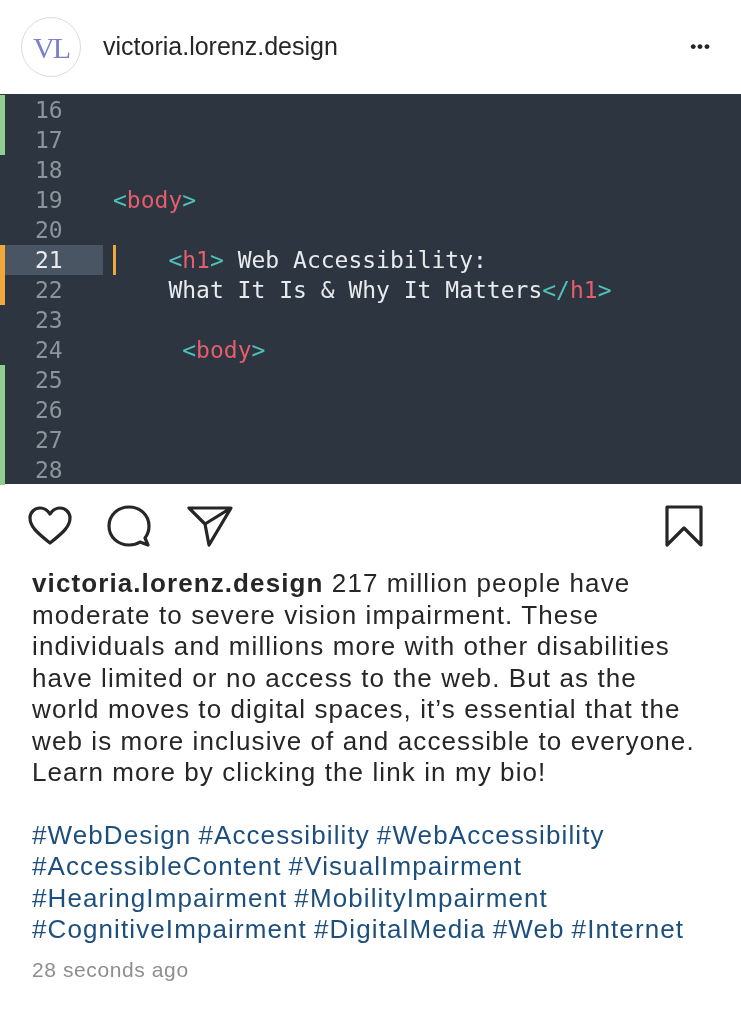 This screenshot has width=741, height=1024. Describe the element at coordinates (49, 200) in the screenshot. I see `line-number: 19` at that location.